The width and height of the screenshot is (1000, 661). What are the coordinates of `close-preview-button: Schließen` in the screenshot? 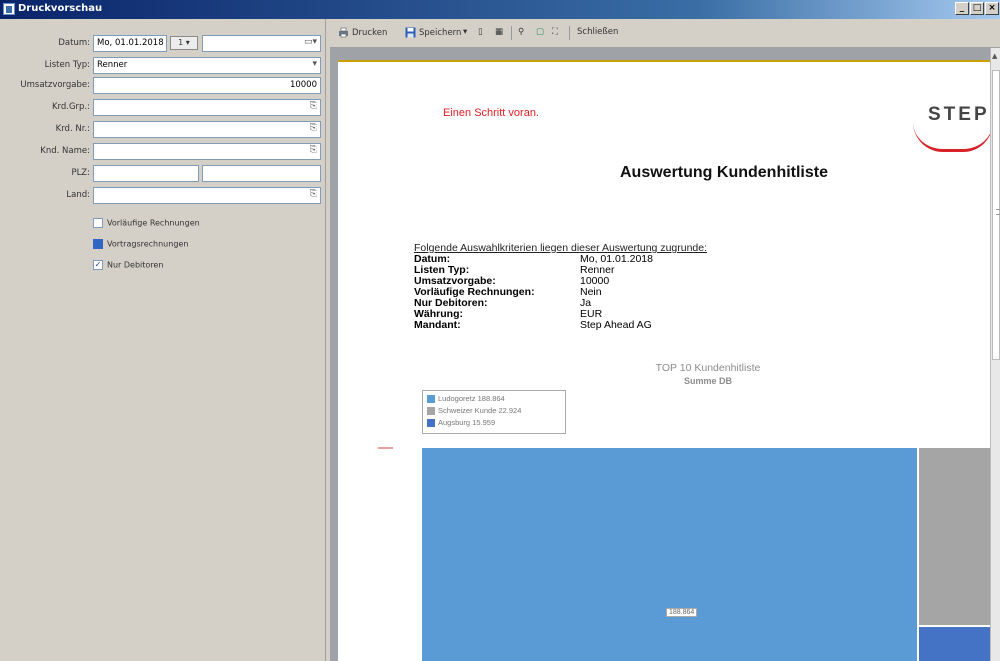 It's located at (597, 32).